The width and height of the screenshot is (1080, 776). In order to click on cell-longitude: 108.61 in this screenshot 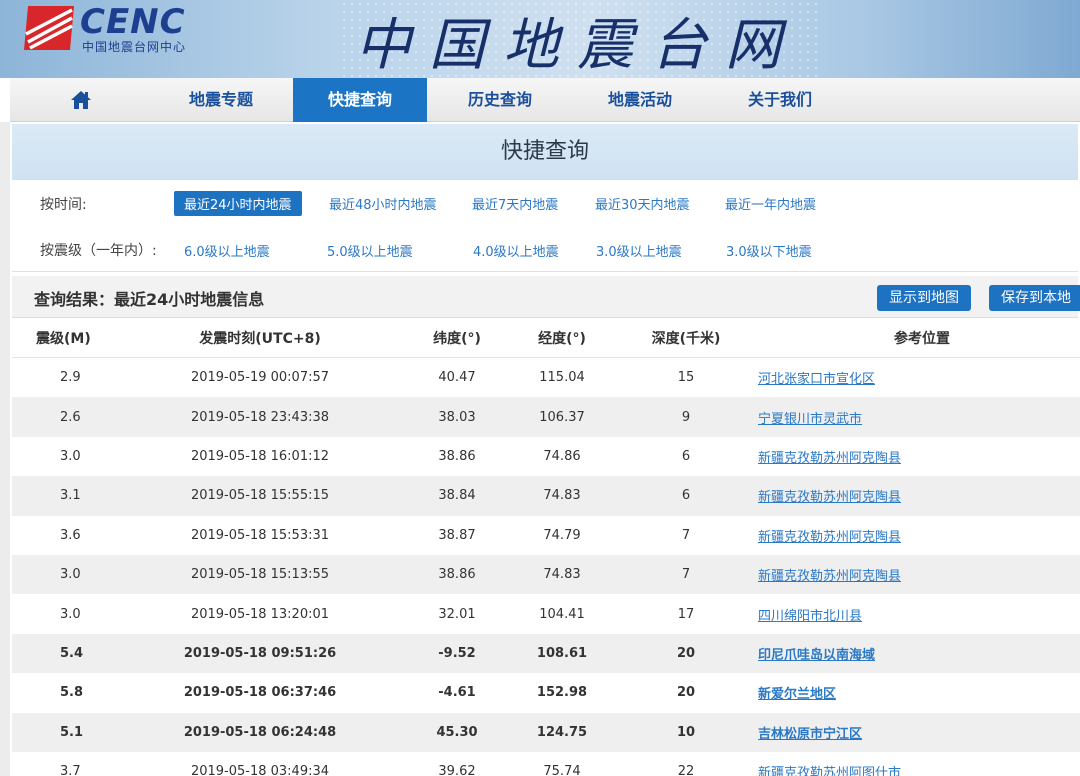, I will do `click(562, 653)`.